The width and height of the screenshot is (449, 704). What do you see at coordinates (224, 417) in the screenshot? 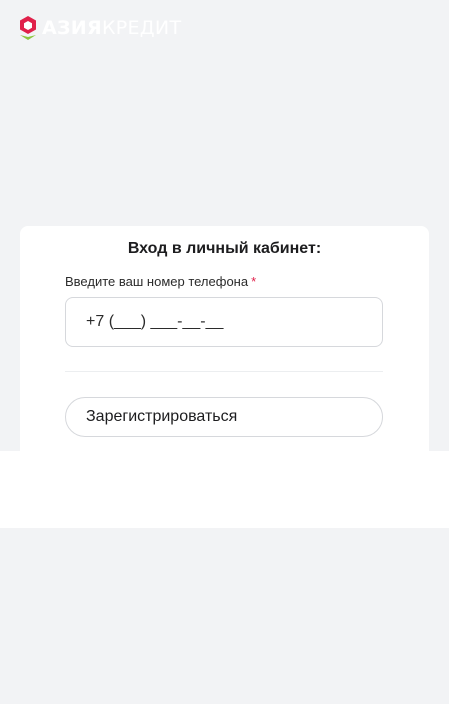
I see `register-button: Зарегистрироваться` at bounding box center [224, 417].